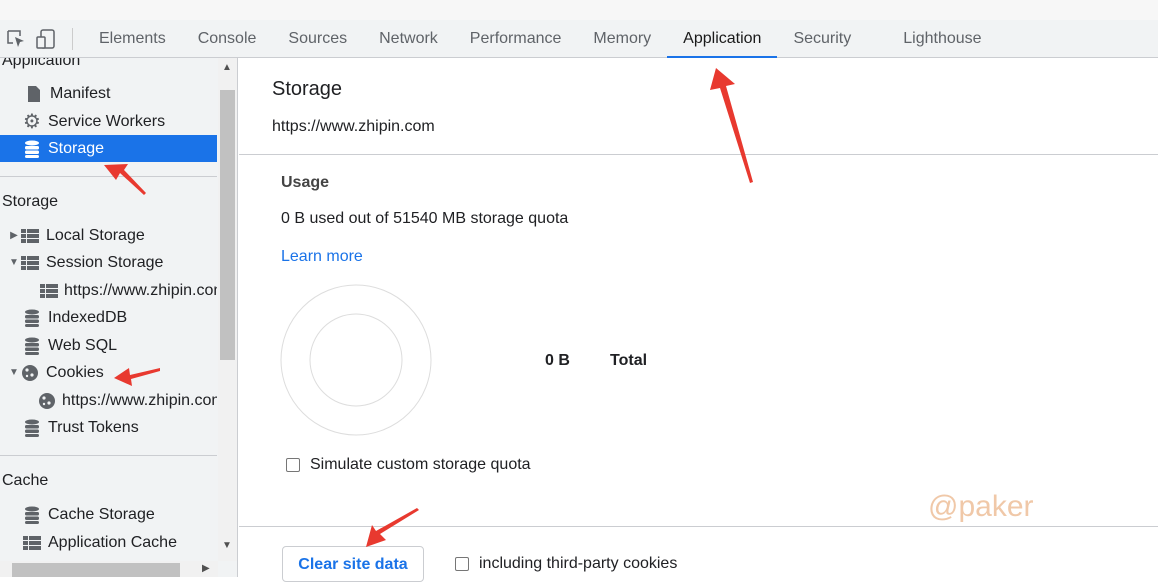  I want to click on section-cache: Cache, so click(25, 480).